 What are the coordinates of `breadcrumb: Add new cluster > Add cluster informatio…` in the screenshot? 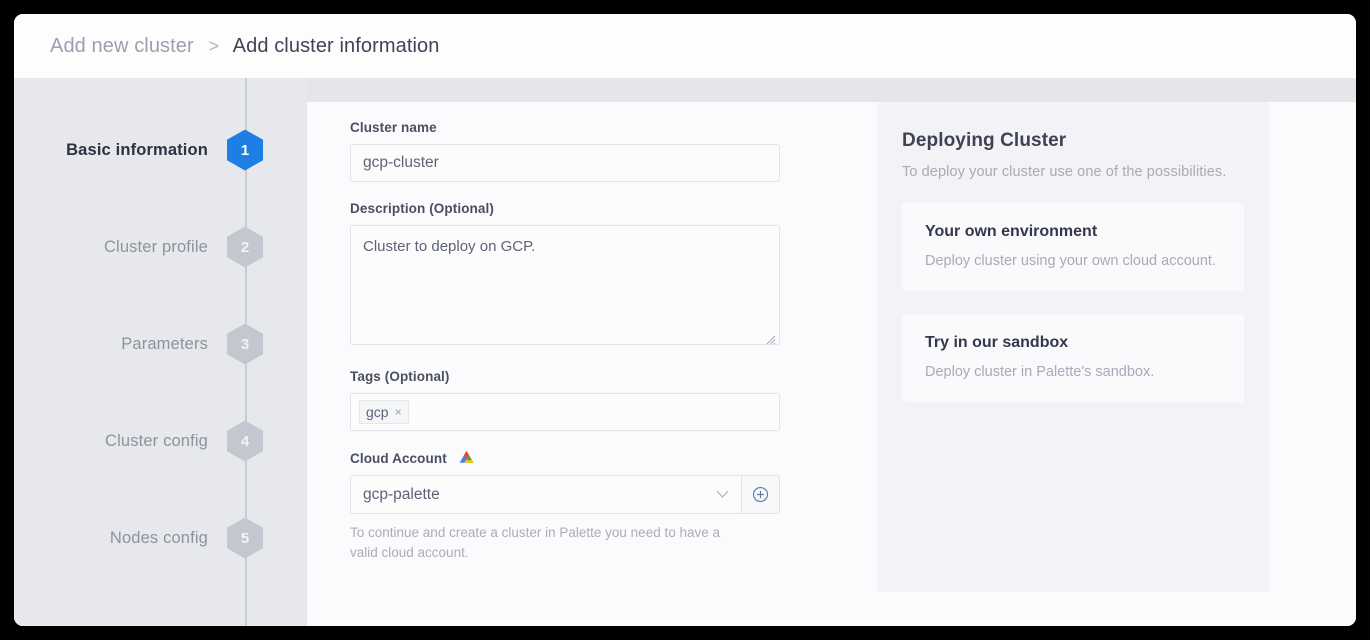 It's located at (245, 46).